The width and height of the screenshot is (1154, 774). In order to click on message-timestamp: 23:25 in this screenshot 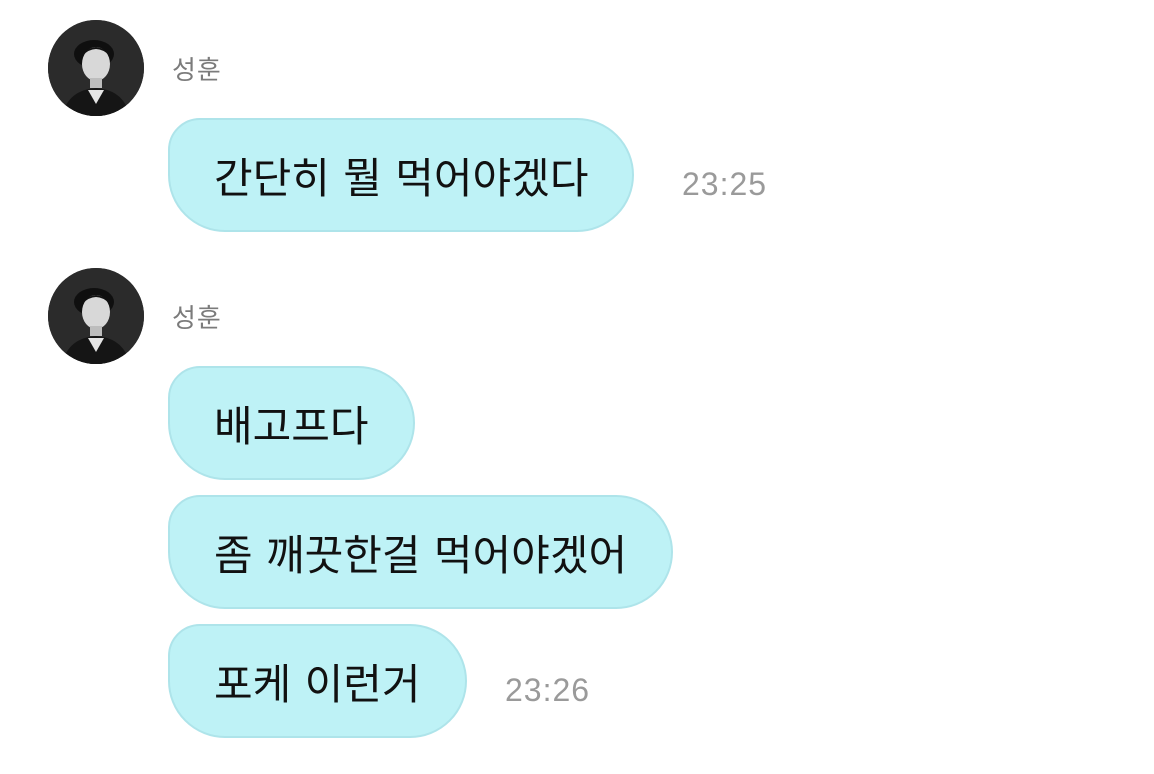, I will do `click(725, 184)`.